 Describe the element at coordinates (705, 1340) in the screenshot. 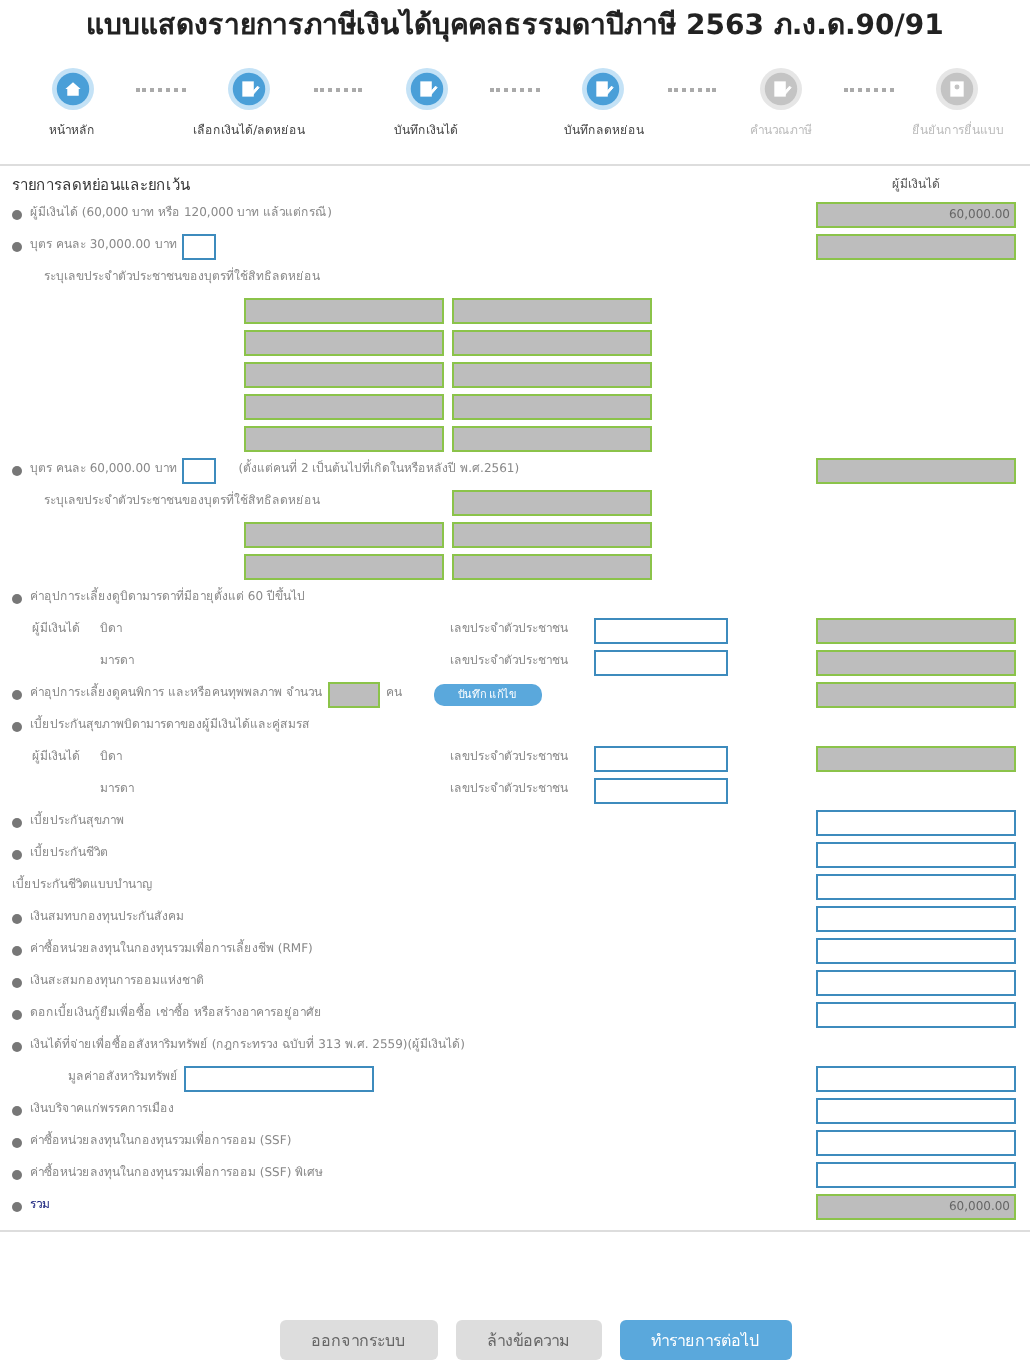

I see `next-button: ทำรายการต่อไป` at that location.